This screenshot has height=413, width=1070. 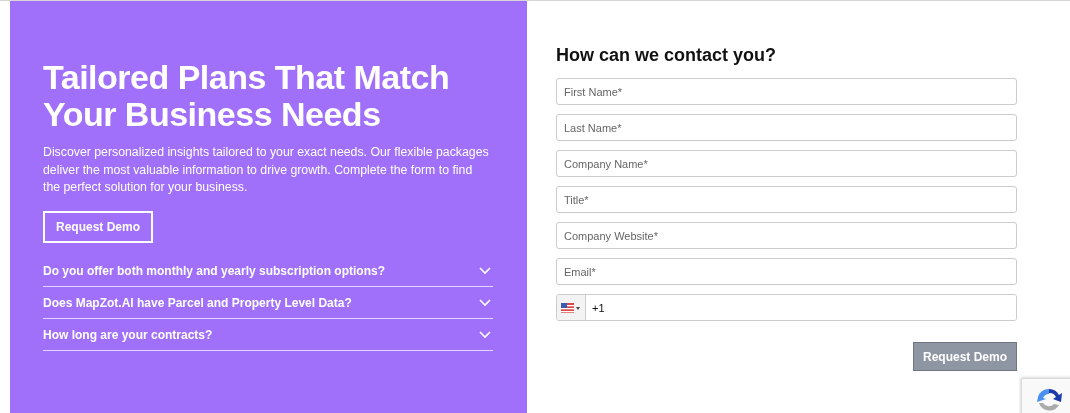 What do you see at coordinates (268, 271) in the screenshot?
I see `faq-item: Do you offer both monthly and yearly subscription options?` at bounding box center [268, 271].